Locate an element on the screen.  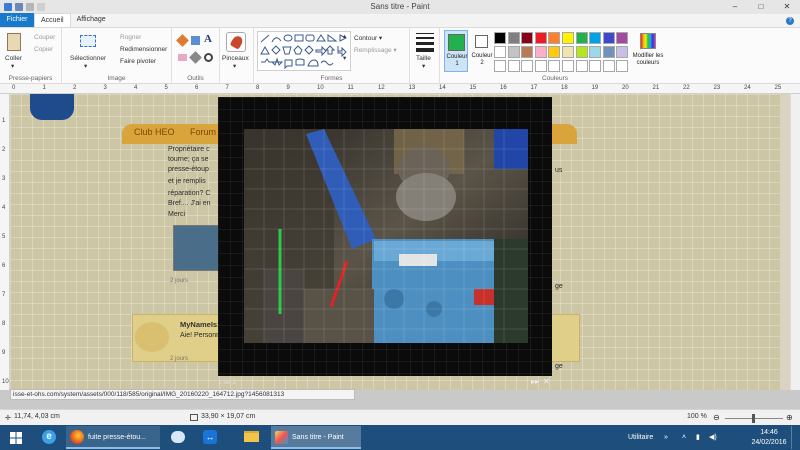
window-controls: – □ ✕ is located at coordinates (761, 7).